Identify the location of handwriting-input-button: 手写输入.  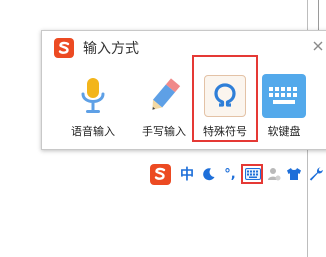
(164, 104).